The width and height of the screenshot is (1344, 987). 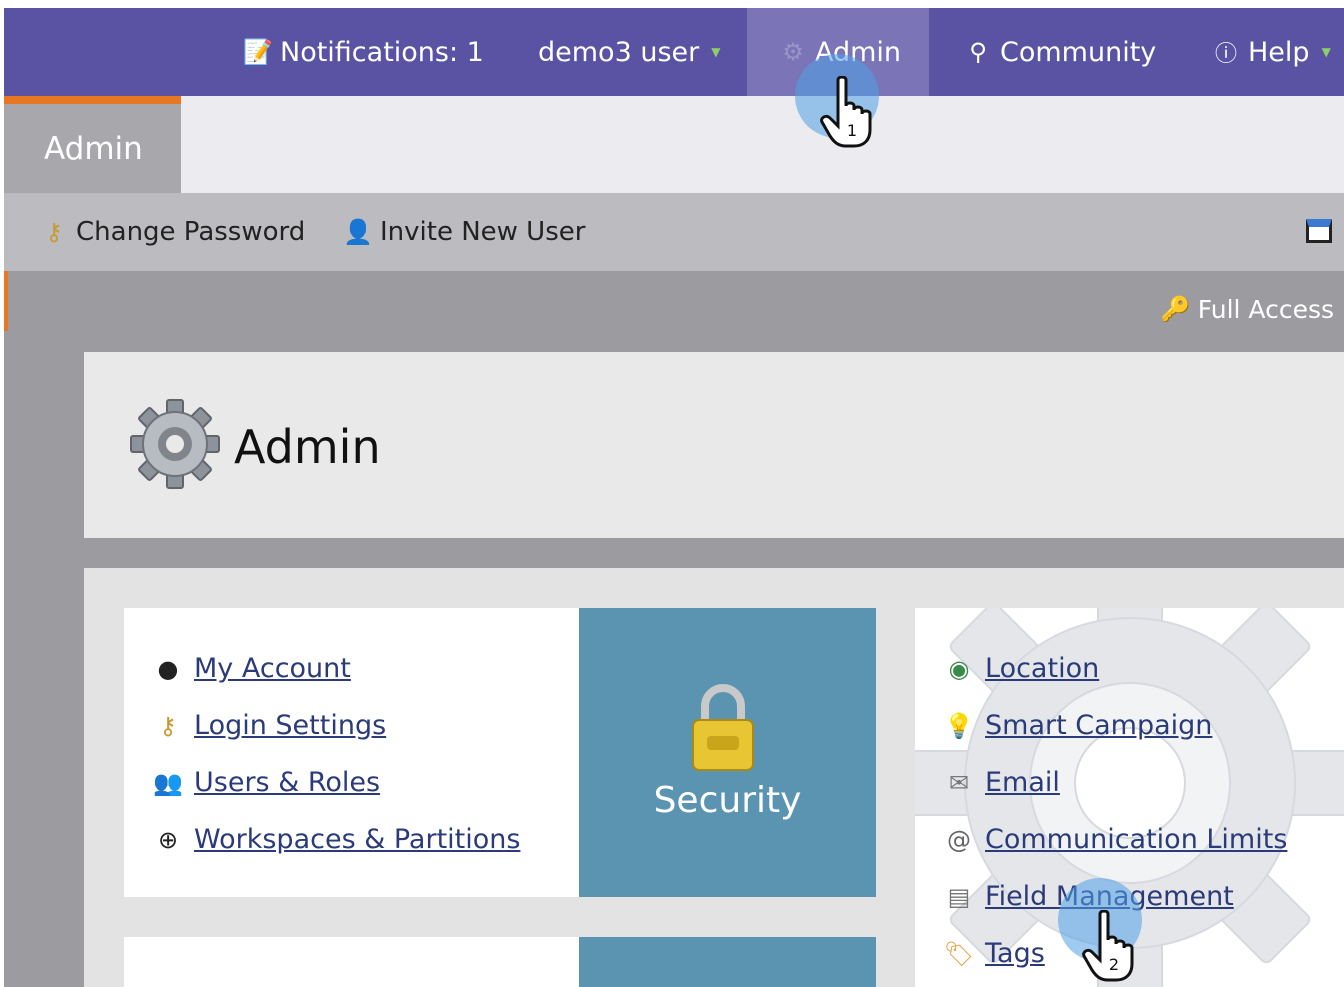 What do you see at coordinates (959, 896) in the screenshot?
I see `database-icon: ▤` at bounding box center [959, 896].